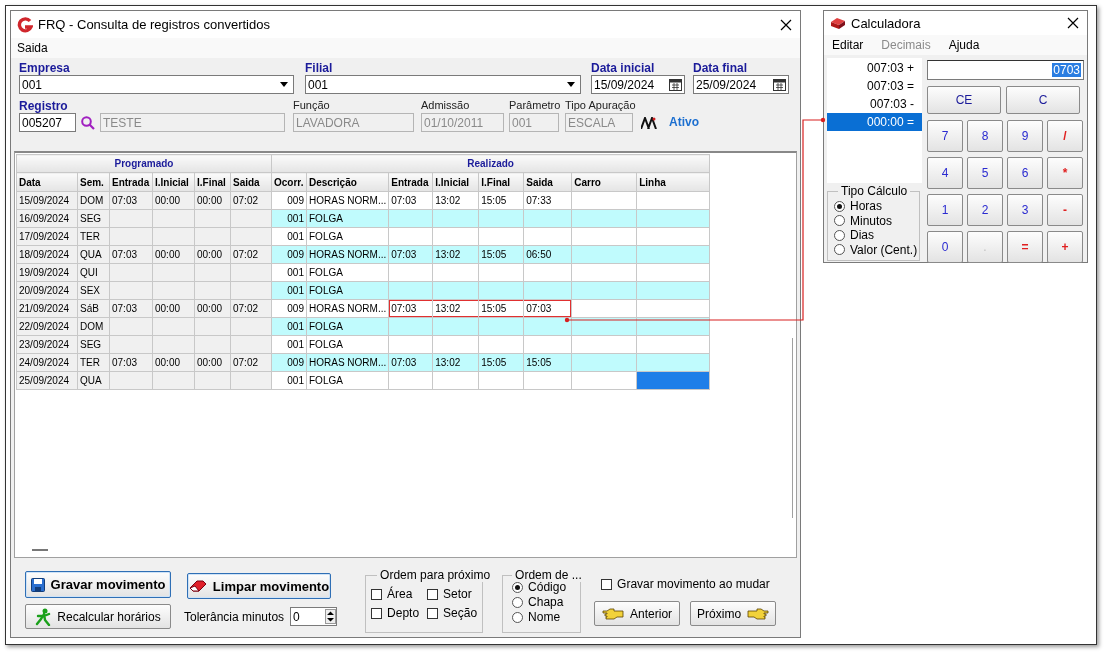 The width and height of the screenshot is (1109, 656). What do you see at coordinates (154, 24) in the screenshot?
I see `window-title: FRQ - Consulta de registros convertidos` at bounding box center [154, 24].